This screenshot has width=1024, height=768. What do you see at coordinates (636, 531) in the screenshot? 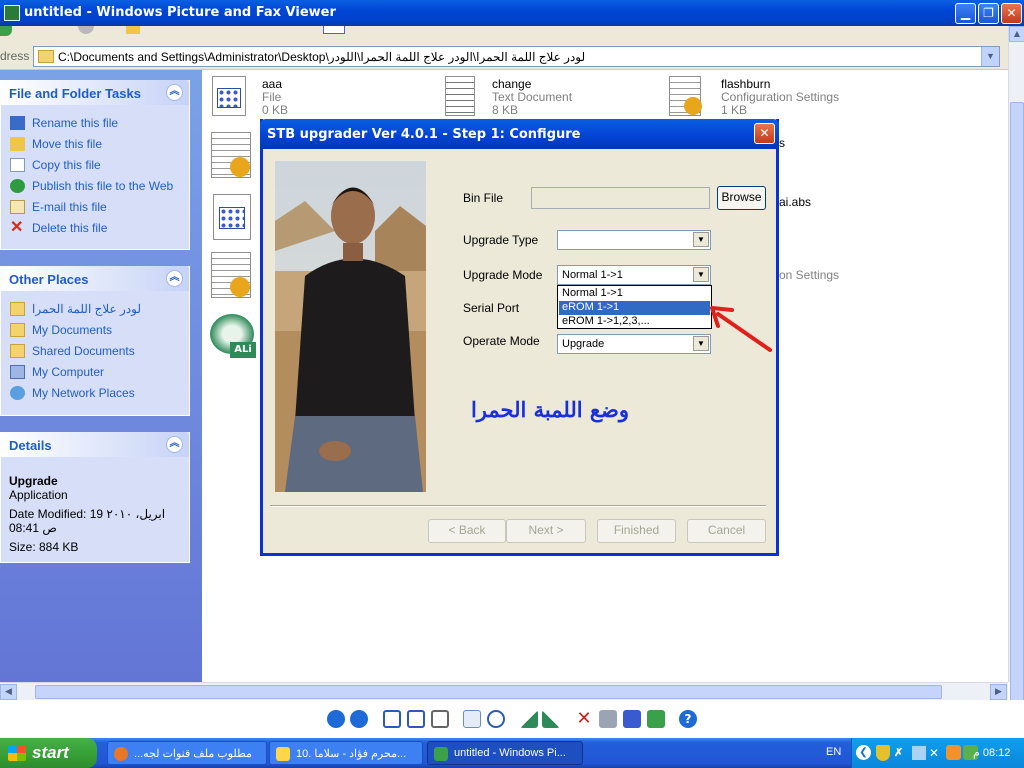
I see `finished-button: Finished` at bounding box center [636, 531].